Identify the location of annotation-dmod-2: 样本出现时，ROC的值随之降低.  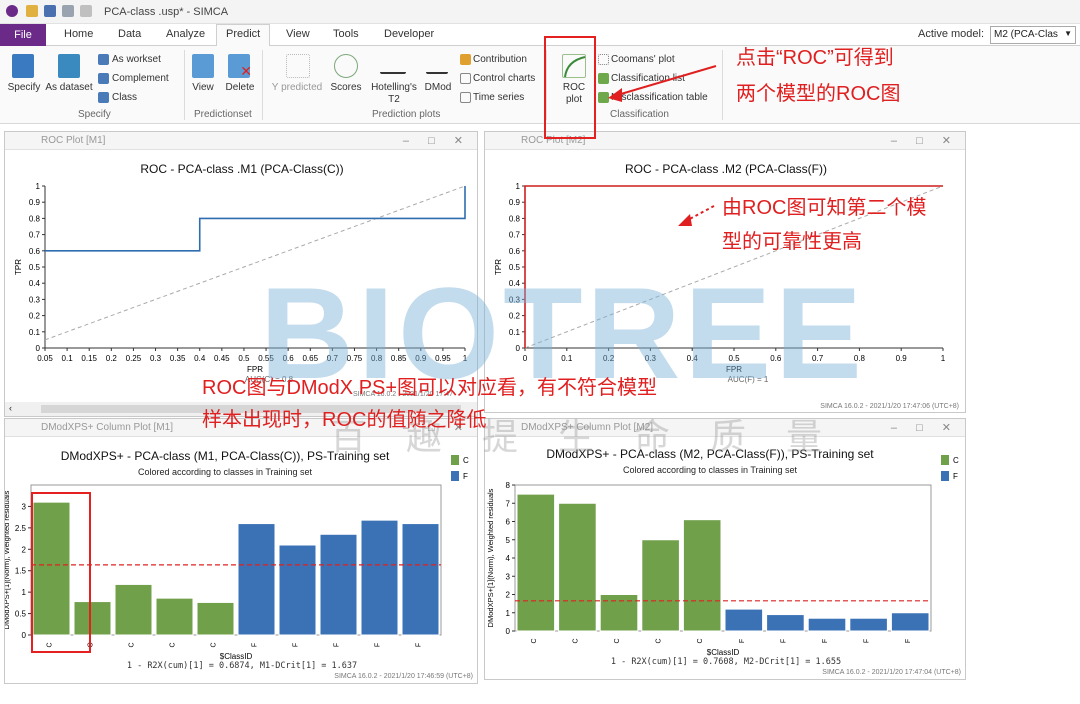
(344, 420).